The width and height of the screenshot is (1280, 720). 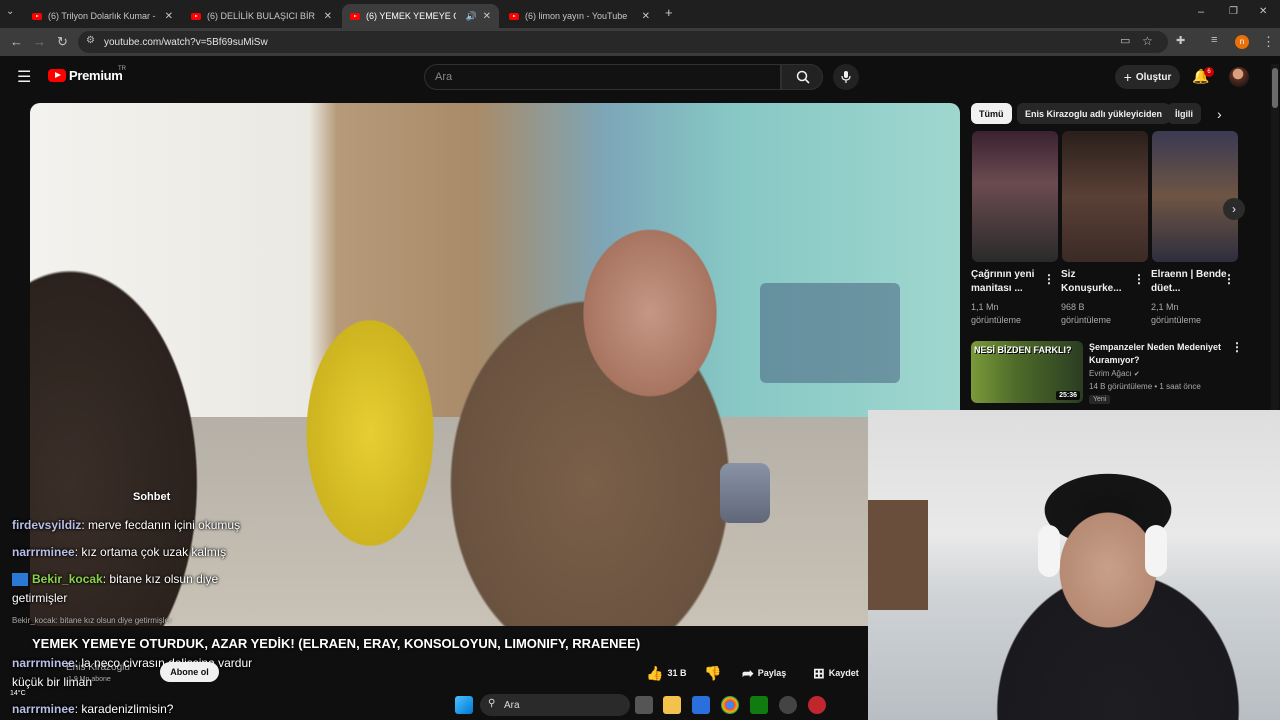 What do you see at coordinates (666, 673) in the screenshot?
I see `like-button: 👍 31 B` at bounding box center [666, 673].